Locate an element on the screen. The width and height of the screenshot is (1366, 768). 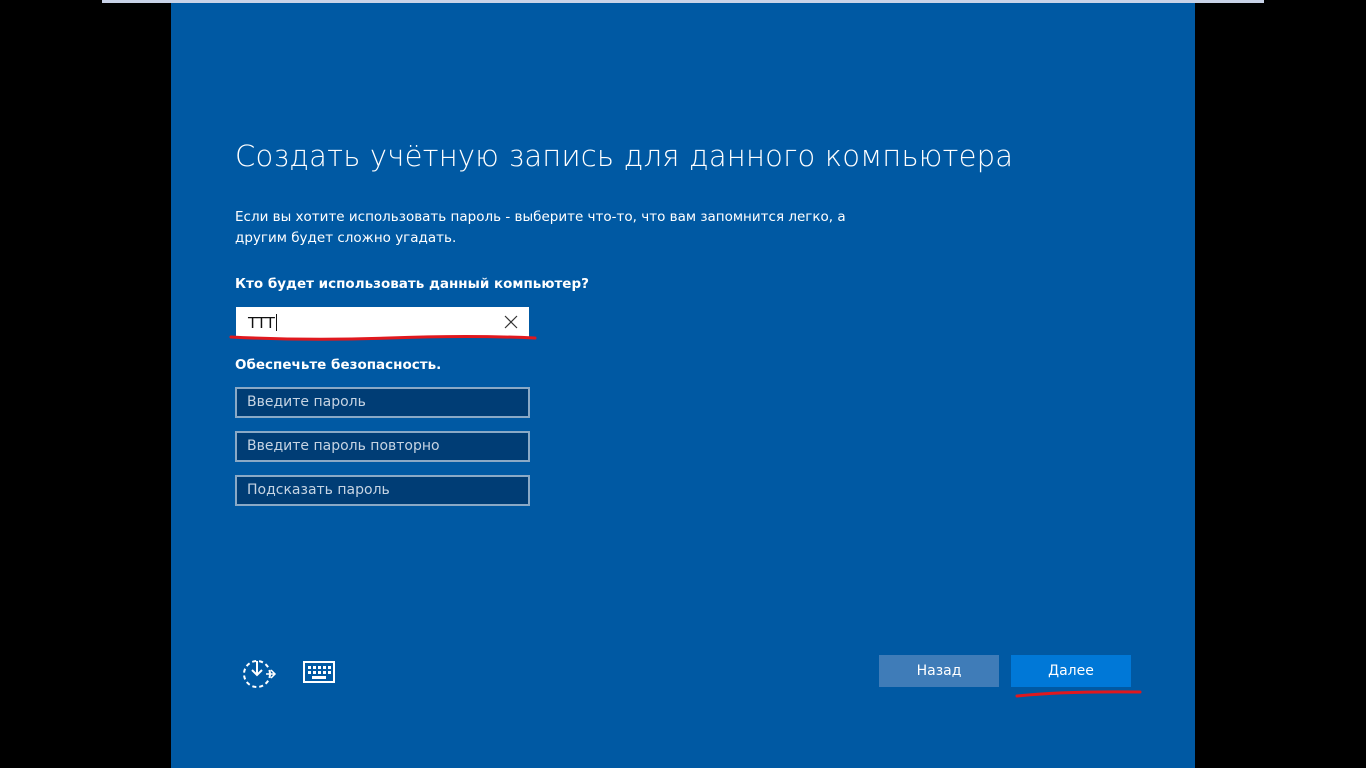
password-confirm-input: Введите пароль повторно is located at coordinates (382, 446).